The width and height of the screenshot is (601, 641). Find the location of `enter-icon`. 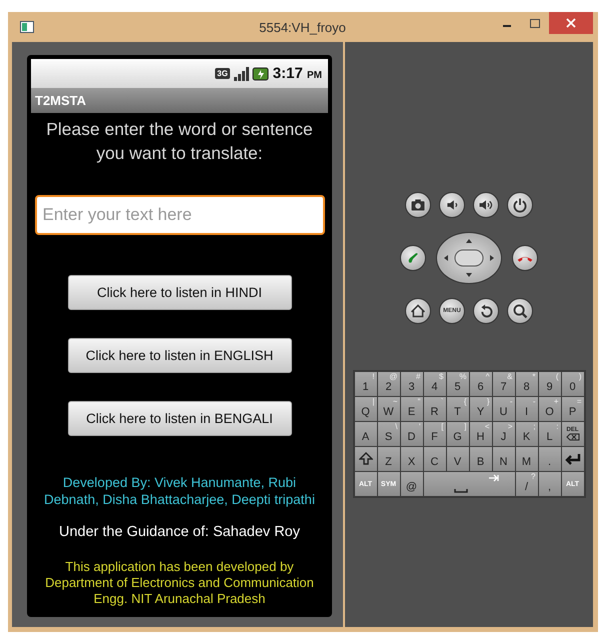

enter-icon is located at coordinates (572, 459).